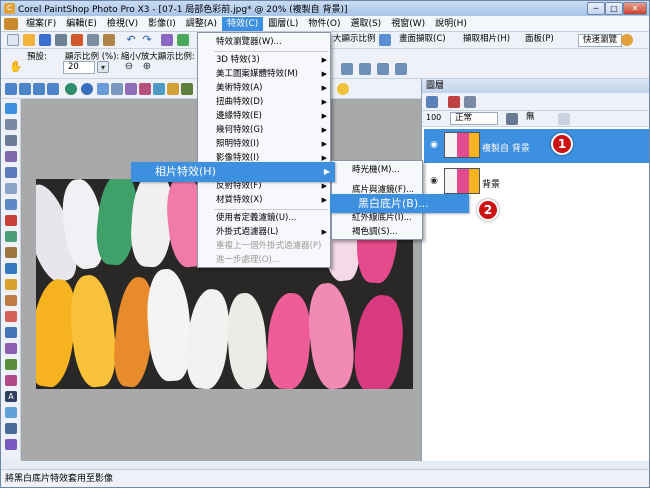  What do you see at coordinates (451, 24) in the screenshot?
I see `menu-help: 說明(H)` at bounding box center [451, 24].